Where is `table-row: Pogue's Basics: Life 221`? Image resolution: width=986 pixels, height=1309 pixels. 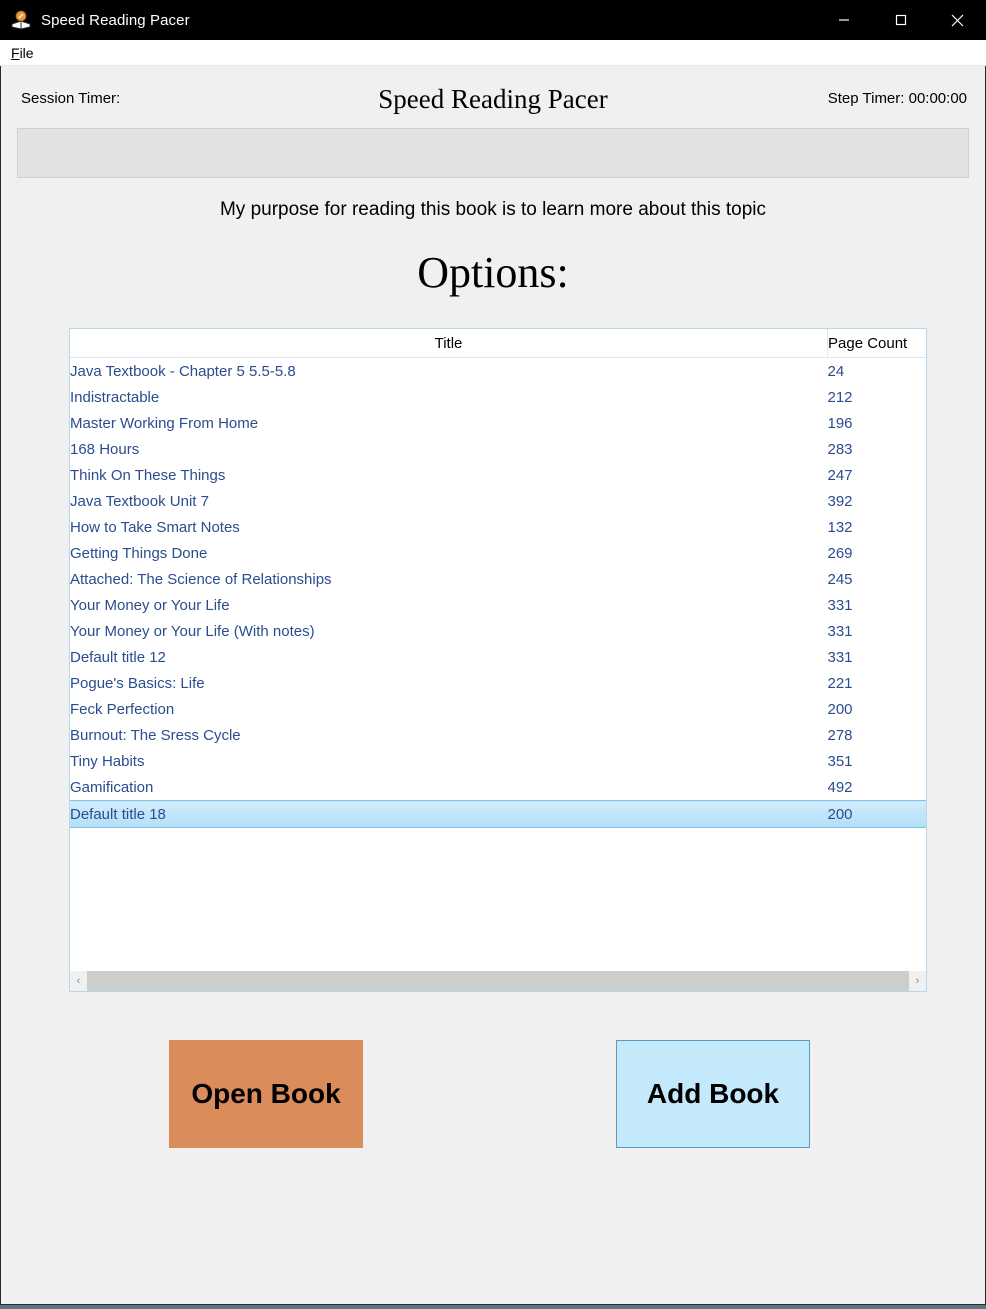 table-row: Pogue's Basics: Life 221 is located at coordinates (498, 683).